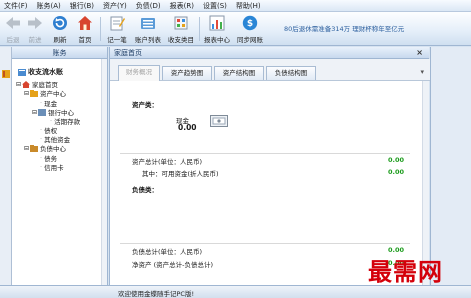 The height and width of the screenshot is (298, 471). Describe the element at coordinates (53, 149) in the screenshot. I see `tree-item-liabilities-label: 负债中心` at that location.